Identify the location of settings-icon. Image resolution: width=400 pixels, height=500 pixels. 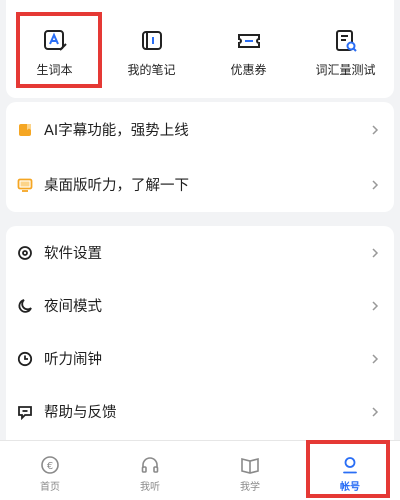
(25, 252).